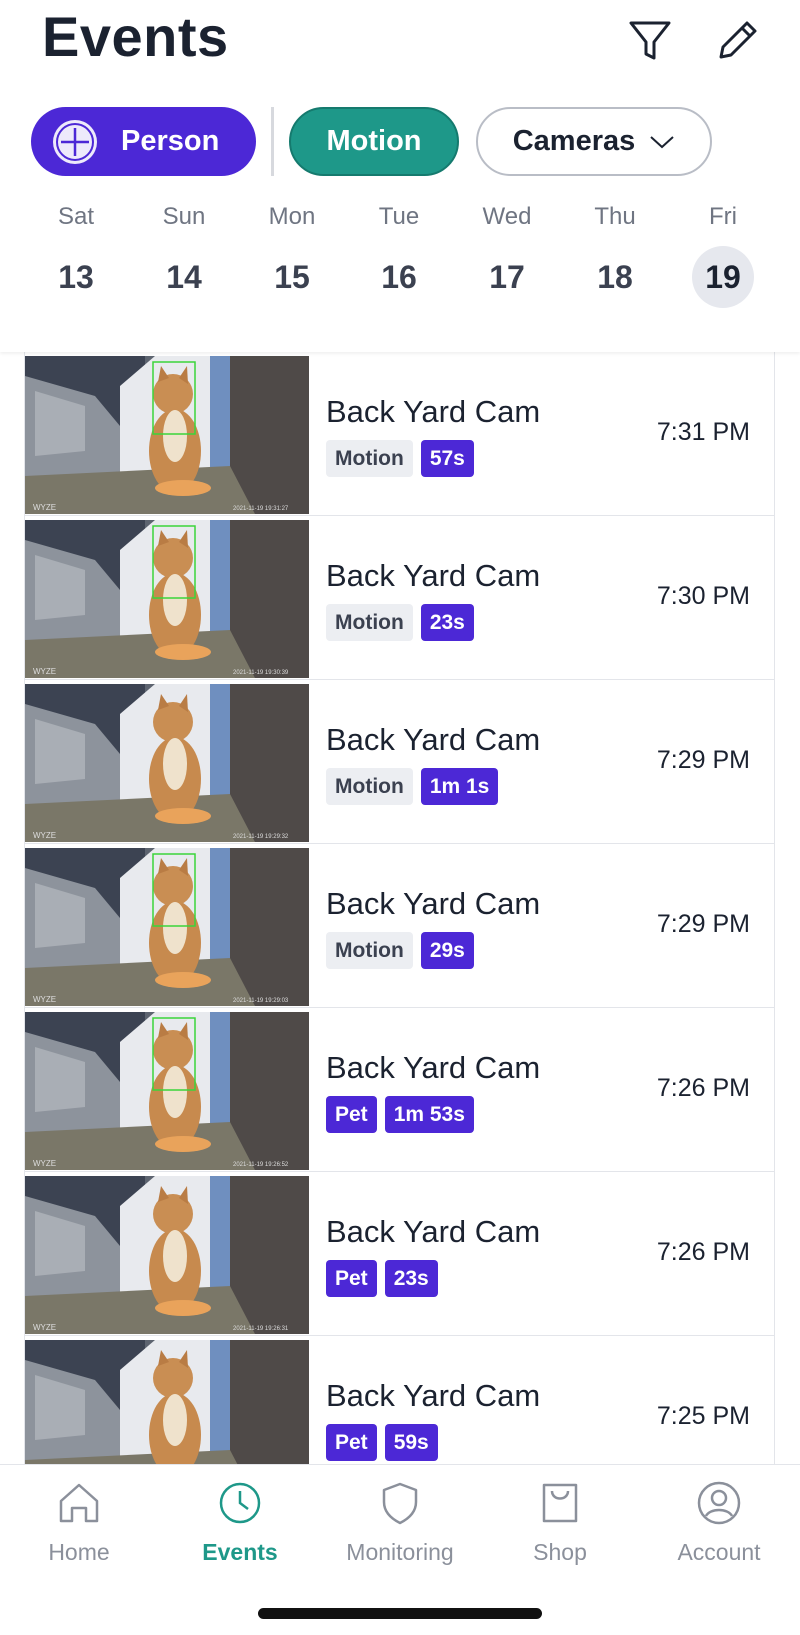 The image size is (800, 1635). Describe the element at coordinates (723, 277) in the screenshot. I see `day-number: 19` at that location.